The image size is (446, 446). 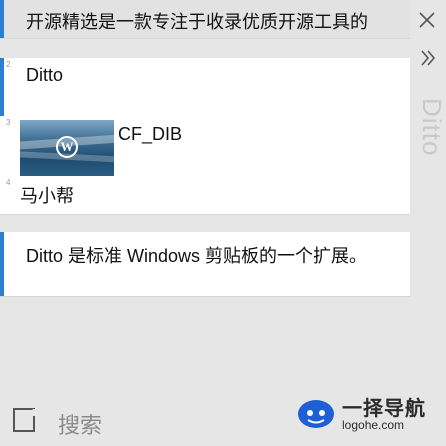 What do you see at coordinates (384, 409) in the screenshot?
I see `watermark-title: 一择导航` at bounding box center [384, 409].